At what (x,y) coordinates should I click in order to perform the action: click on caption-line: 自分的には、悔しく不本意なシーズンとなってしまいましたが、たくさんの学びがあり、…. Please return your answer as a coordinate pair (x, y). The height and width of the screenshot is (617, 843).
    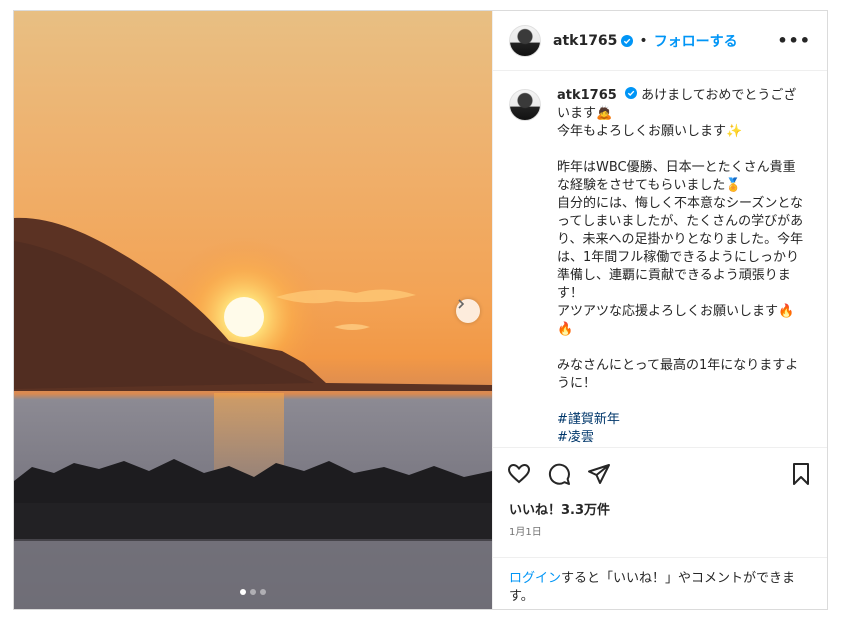
    Looking at the image, I should click on (680, 248).